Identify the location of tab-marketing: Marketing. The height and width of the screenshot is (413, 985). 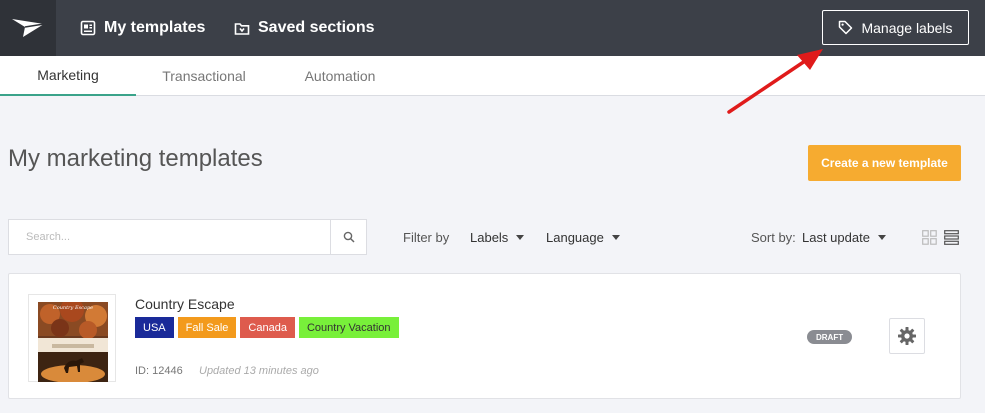
(68, 76).